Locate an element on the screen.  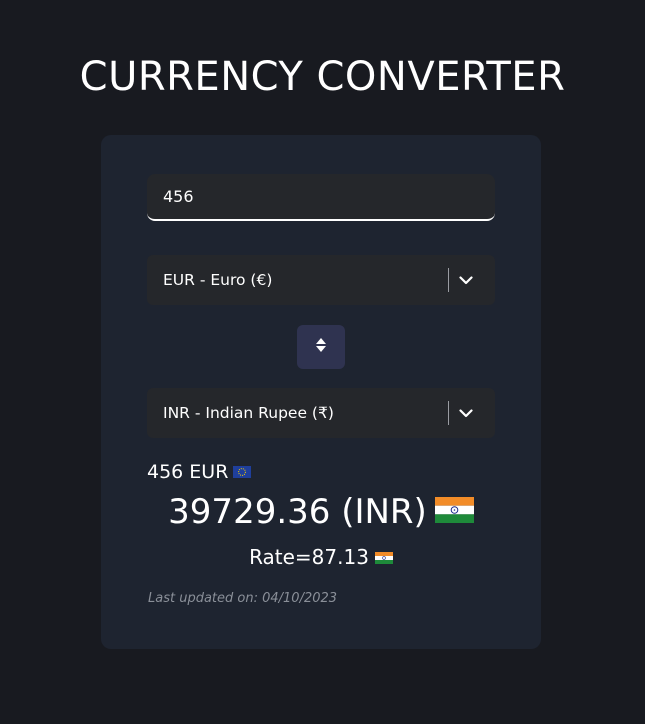
to-currency-select: INR - Indian Rupee (₹) is located at coordinates (321, 413).